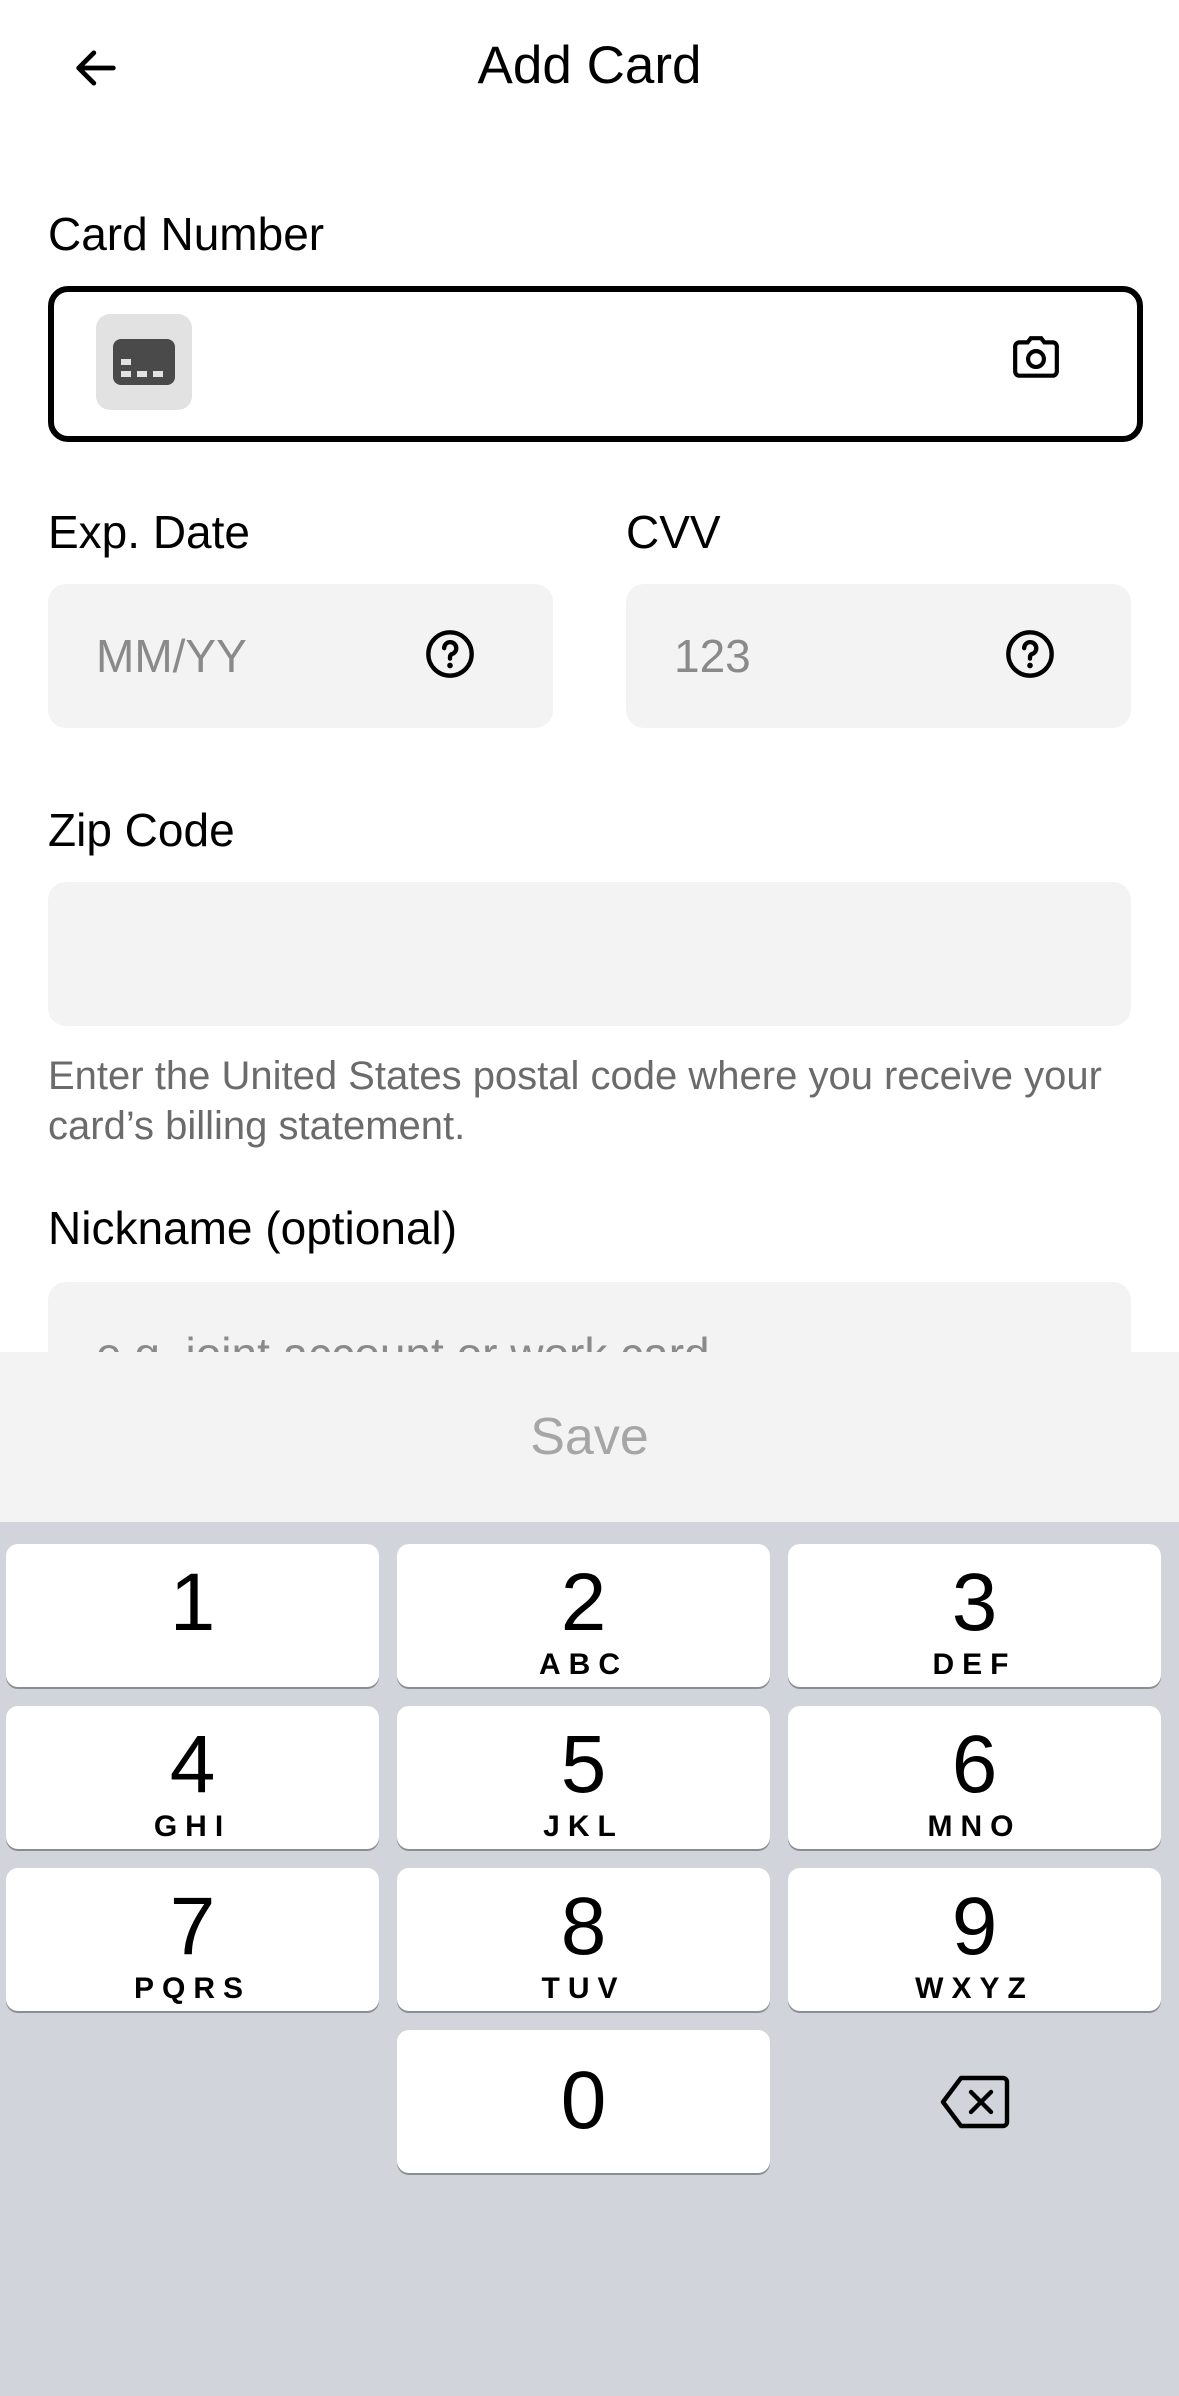 The height and width of the screenshot is (2396, 1179). What do you see at coordinates (171, 656) in the screenshot?
I see `exp-date-placeholder: MM/YY` at bounding box center [171, 656].